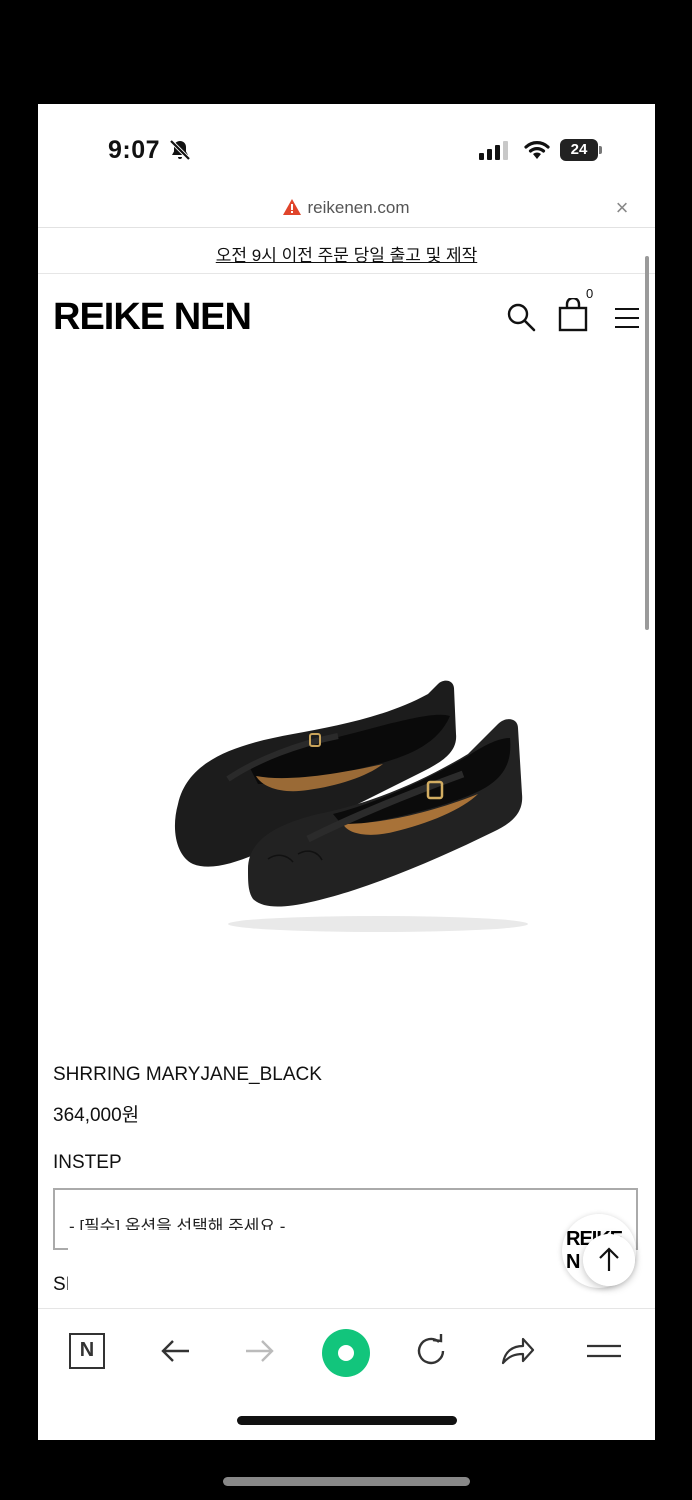 The height and width of the screenshot is (1500, 692). I want to click on scroll-to-top-button, so click(609, 1260).